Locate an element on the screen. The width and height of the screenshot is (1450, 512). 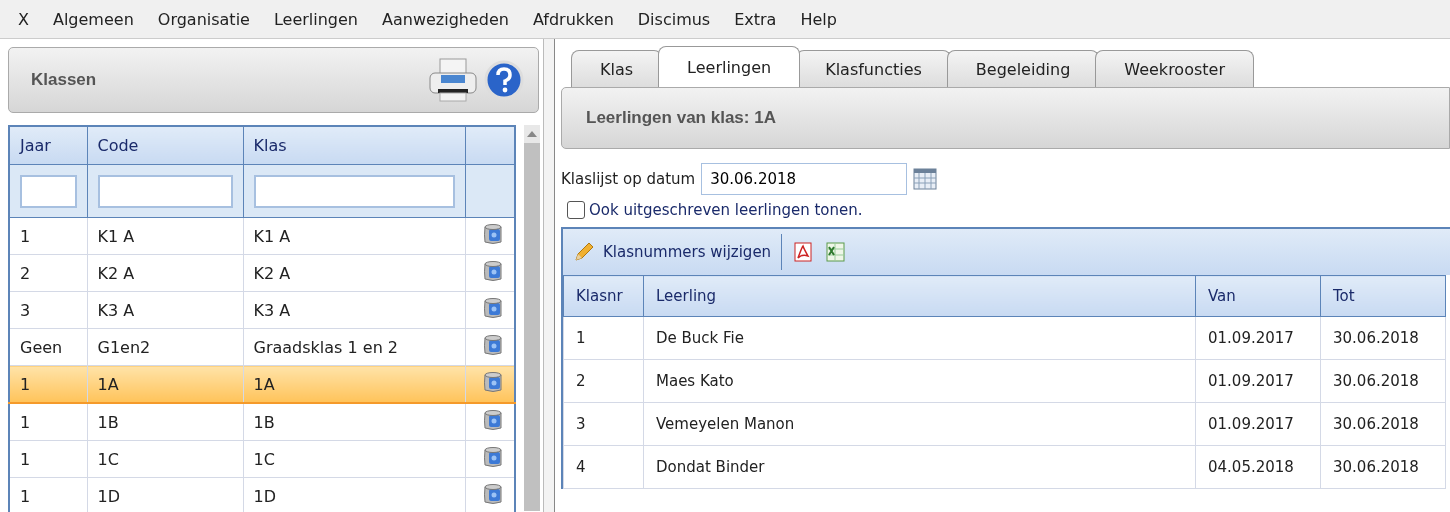
menu-item: Aanwezigheden is located at coordinates (445, 19).